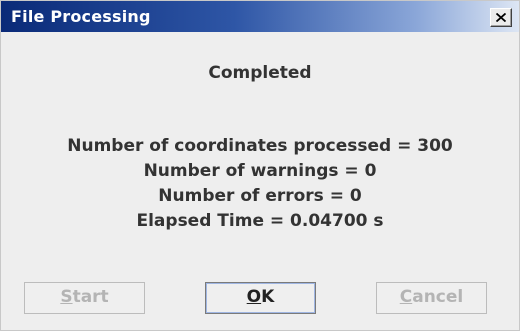 This screenshot has height=331, width=520. Describe the element at coordinates (260, 196) in the screenshot. I see `errors-count-text: Number of errors = 0` at that location.